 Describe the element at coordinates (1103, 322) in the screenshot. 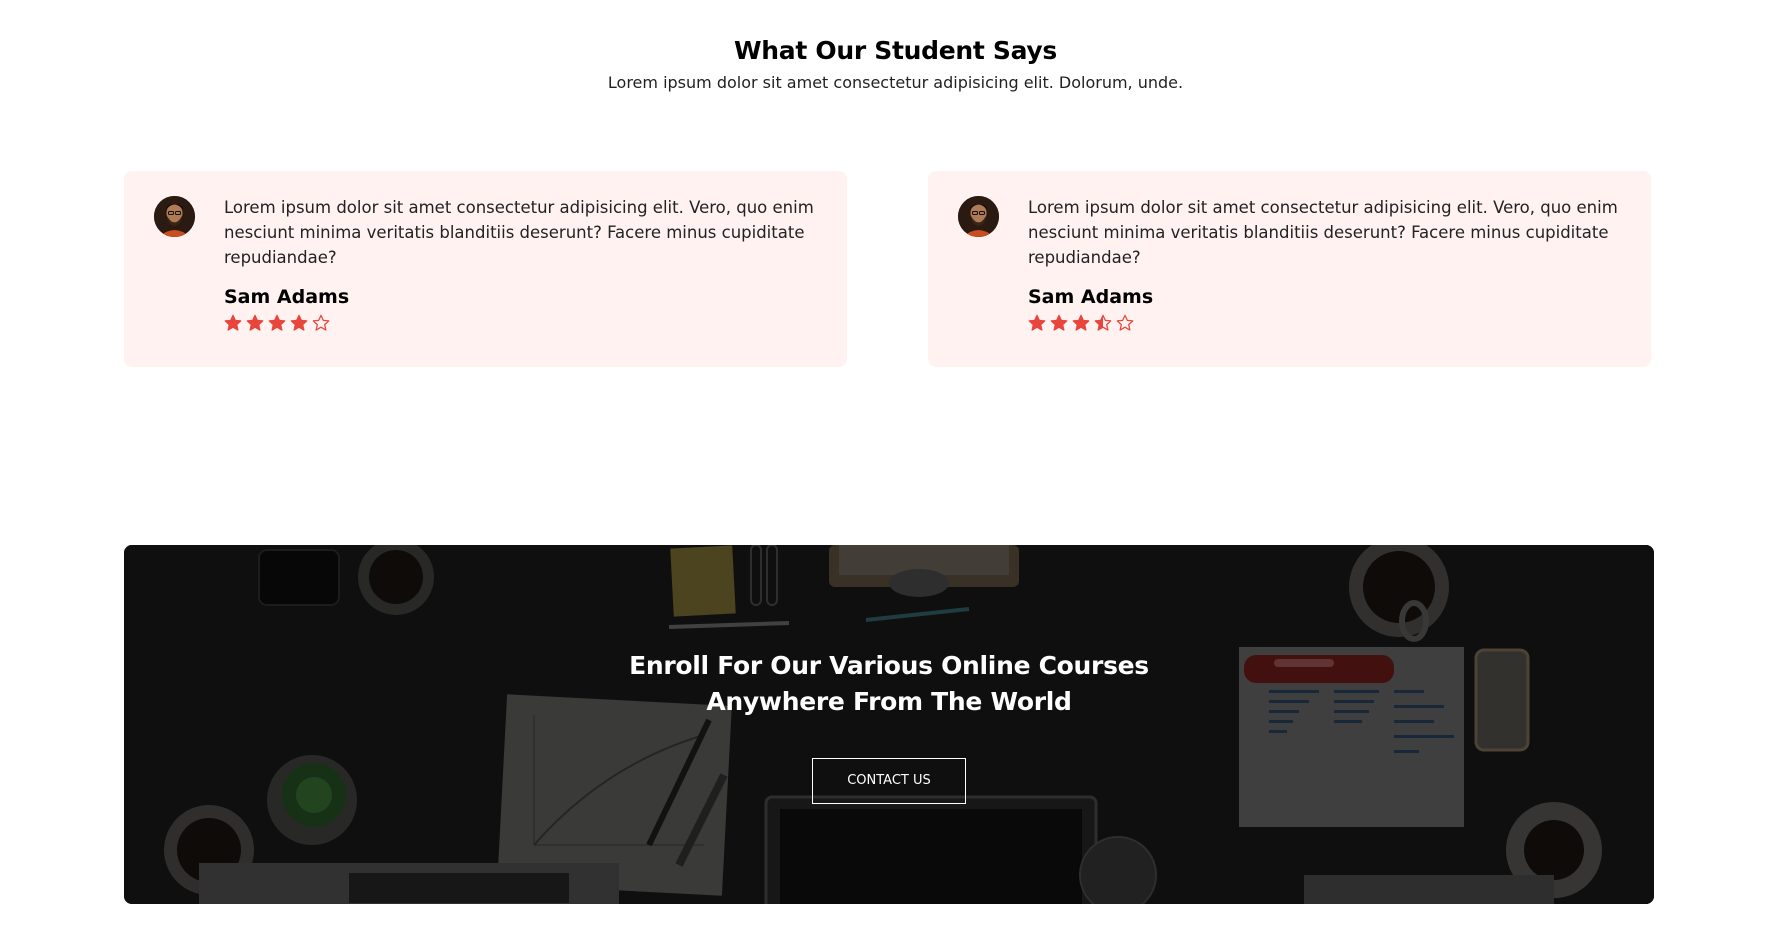

I see `star-half-icon` at that location.